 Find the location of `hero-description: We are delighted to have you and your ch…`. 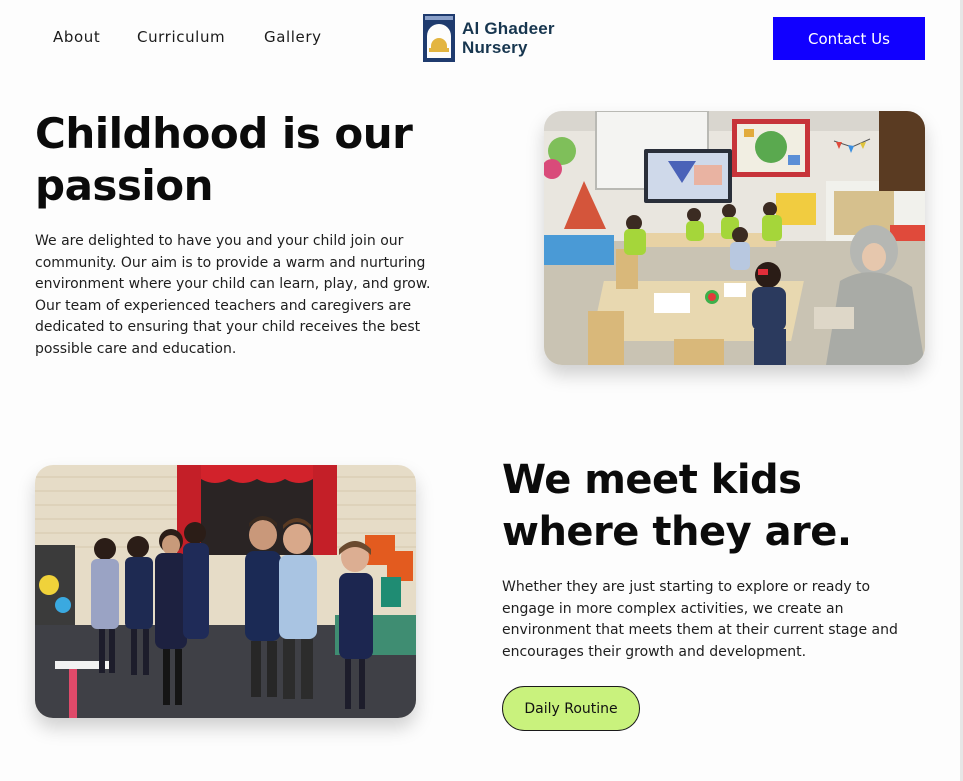

hero-description: We are delighted to have you and your ch… is located at coordinates (233, 295).